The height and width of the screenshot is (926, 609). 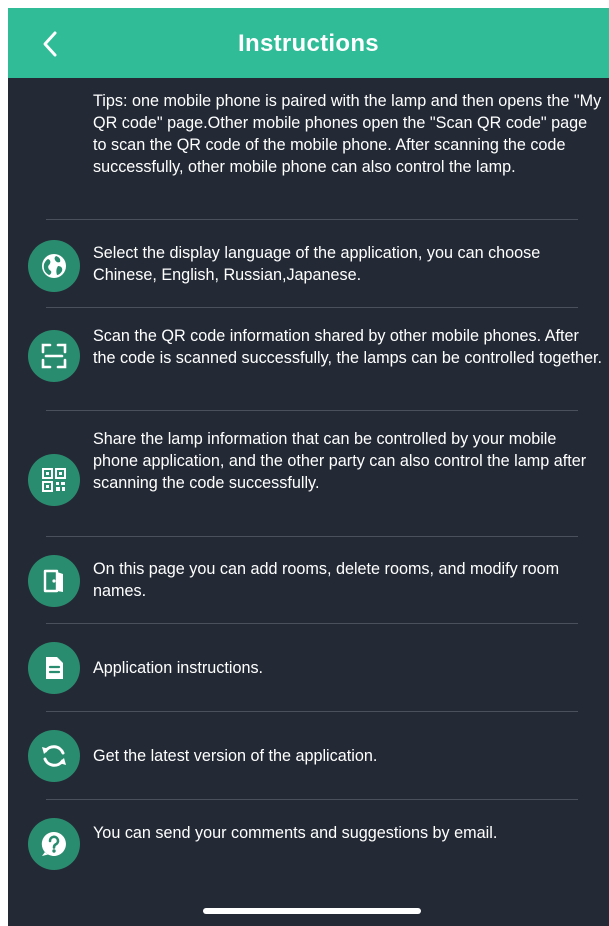 I want to click on refresh-icon, so click(x=54, y=756).